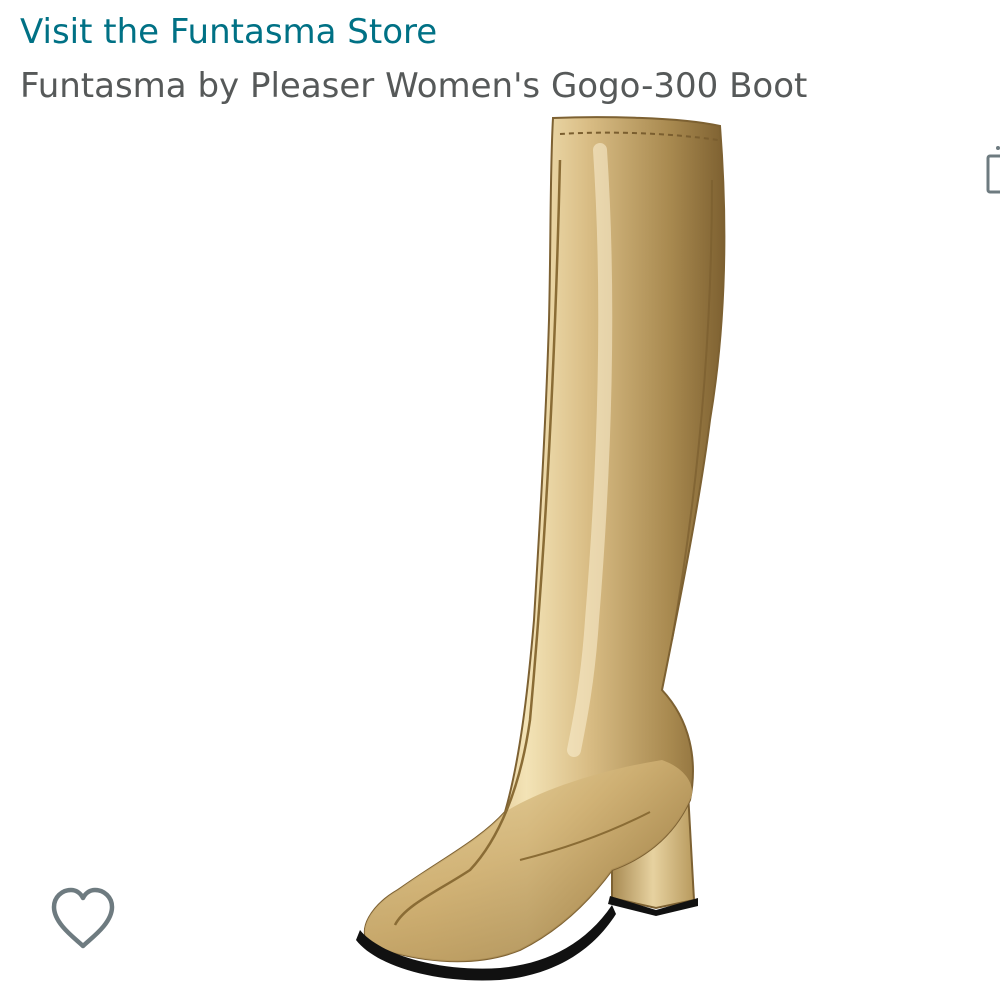 The width and height of the screenshot is (1000, 1000). Describe the element at coordinates (228, 32) in the screenshot. I see `visit-store-link: Visit the Funtasma Store` at that location.